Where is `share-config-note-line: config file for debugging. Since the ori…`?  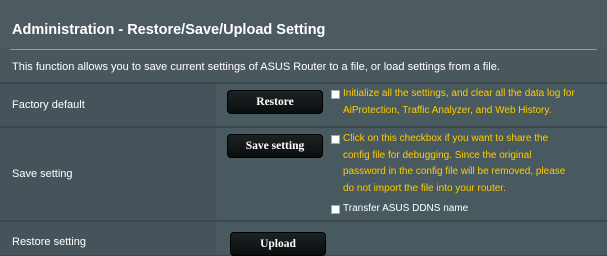 share-config-note-line: config file for debugging. Since the ori… is located at coordinates (437, 155).